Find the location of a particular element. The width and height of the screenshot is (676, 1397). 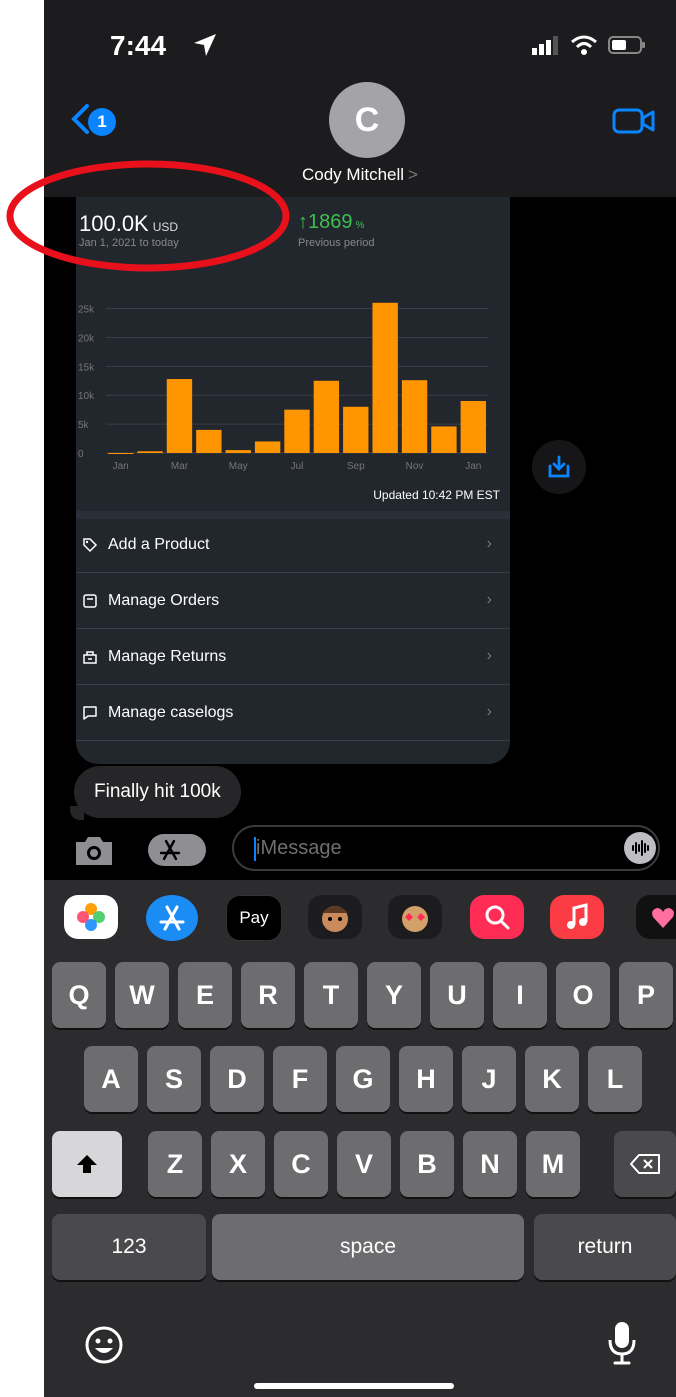

red-annotation-circle is located at coordinates (148, 216).